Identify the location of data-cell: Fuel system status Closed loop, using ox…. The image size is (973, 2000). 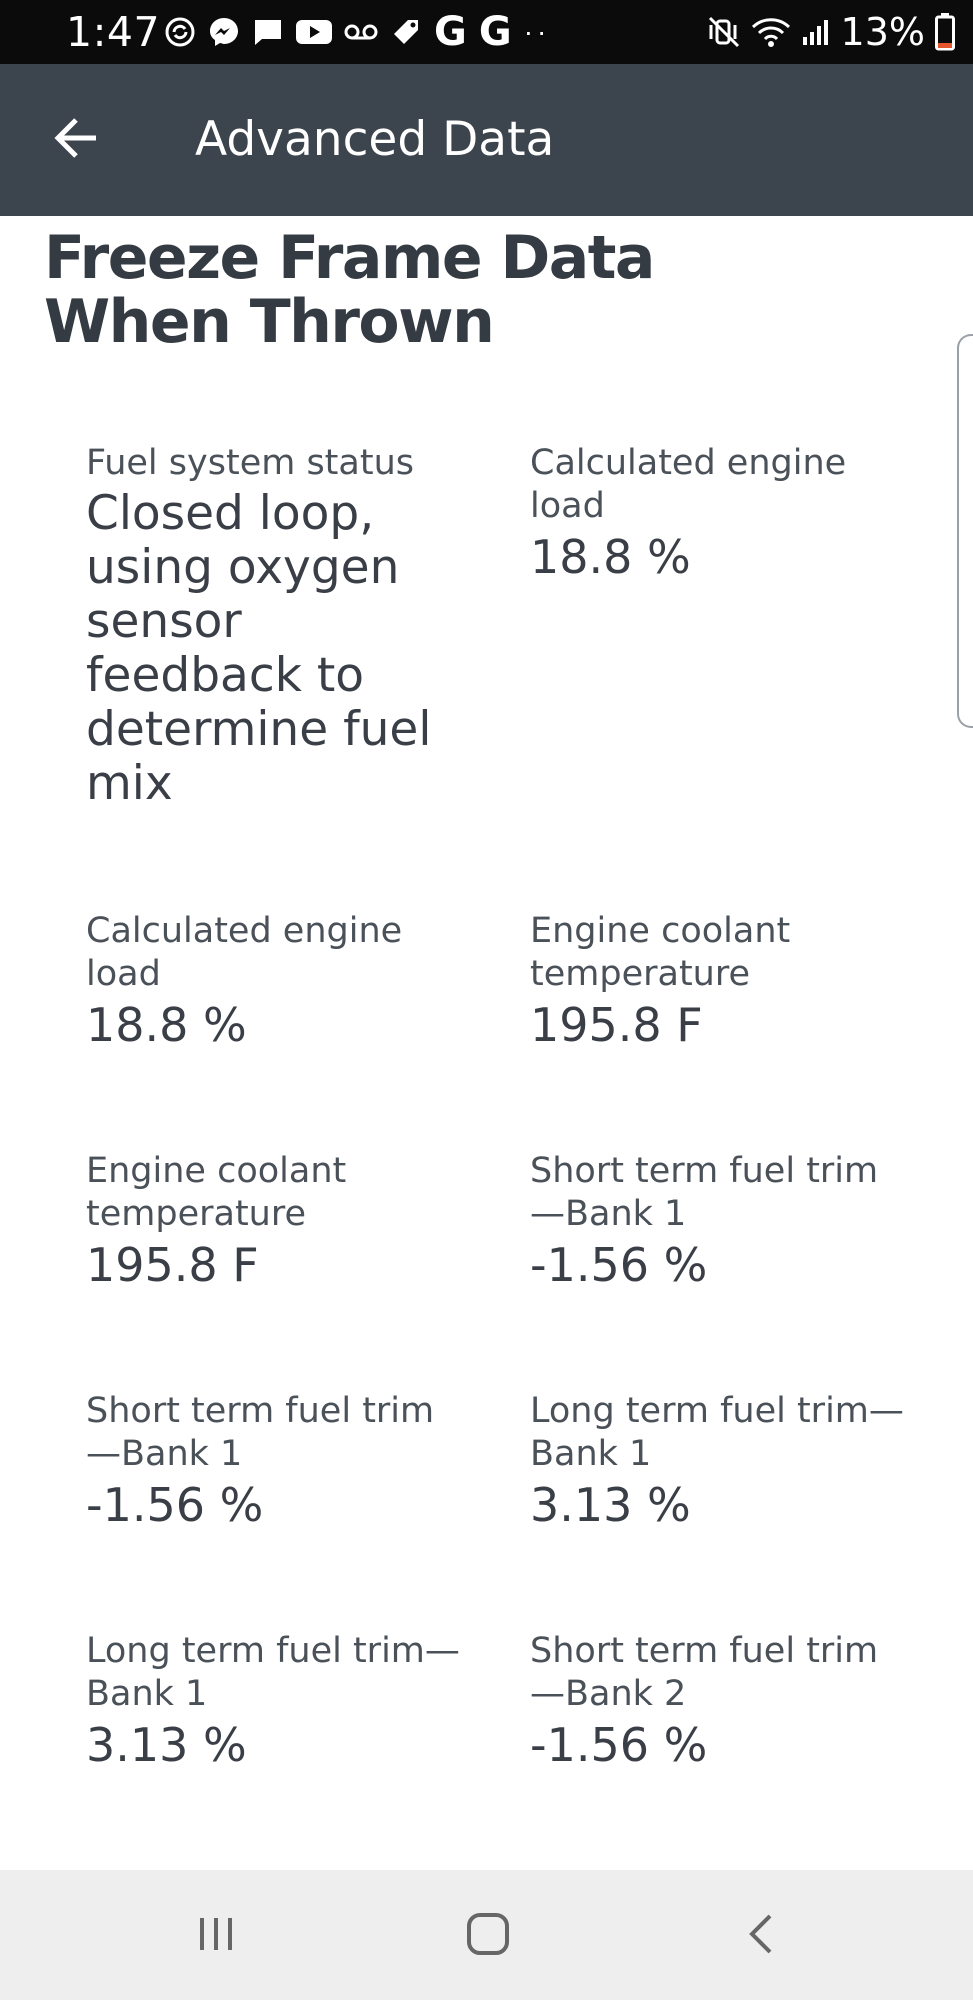
(276, 626).